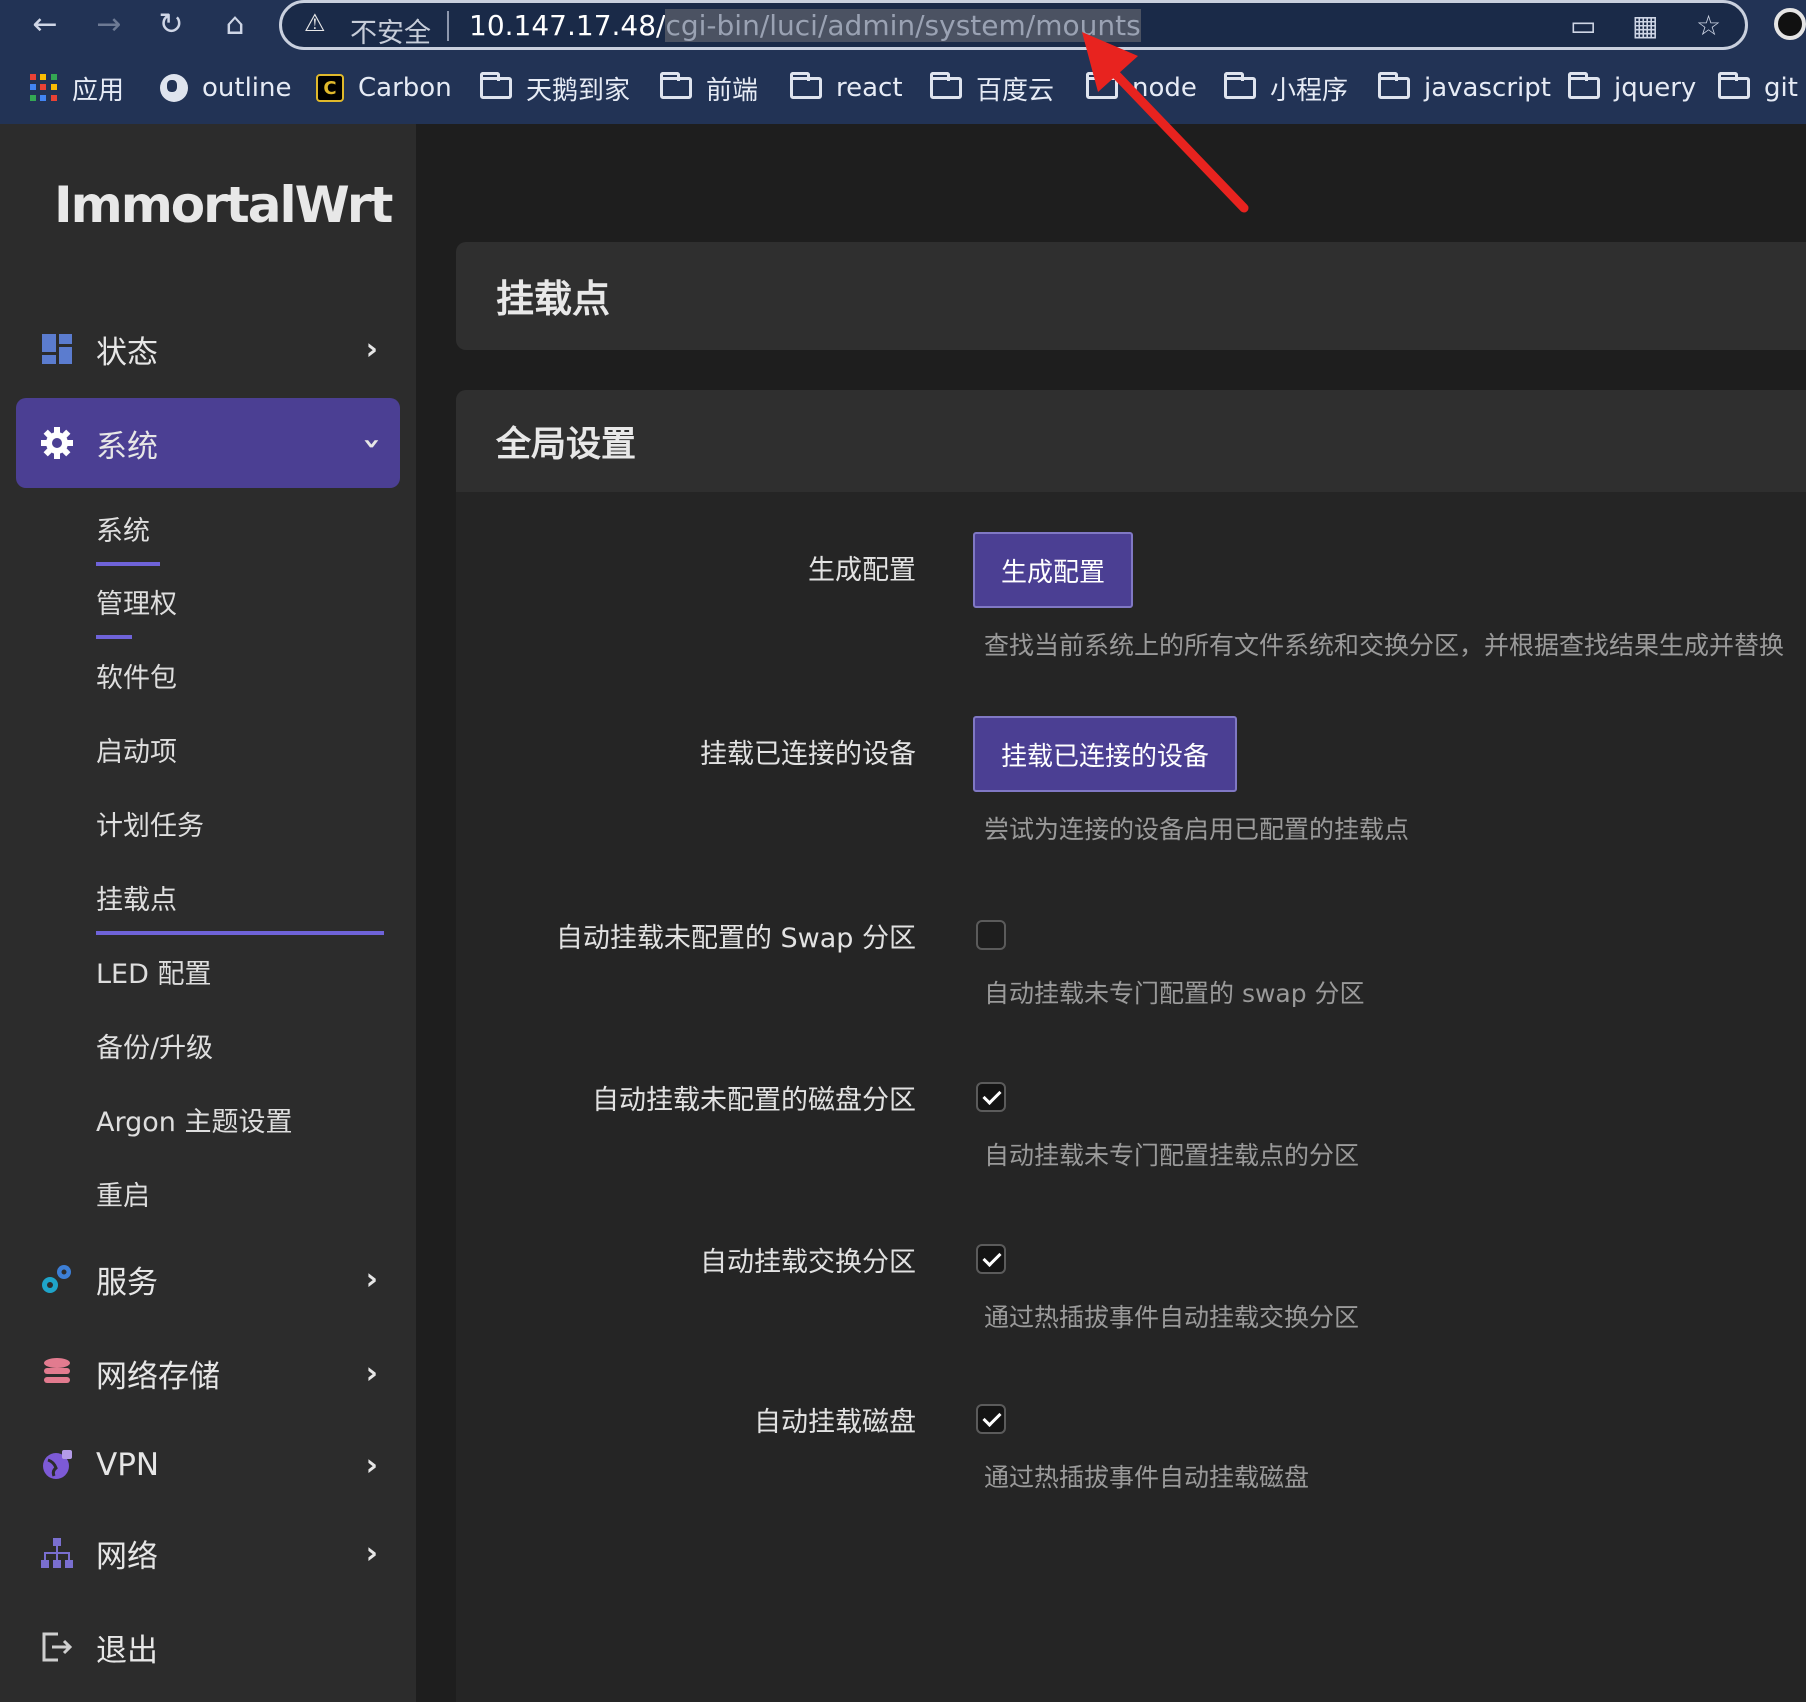  What do you see at coordinates (384, 88) in the screenshot?
I see `bookmark-carbon: C Carbon` at bounding box center [384, 88].